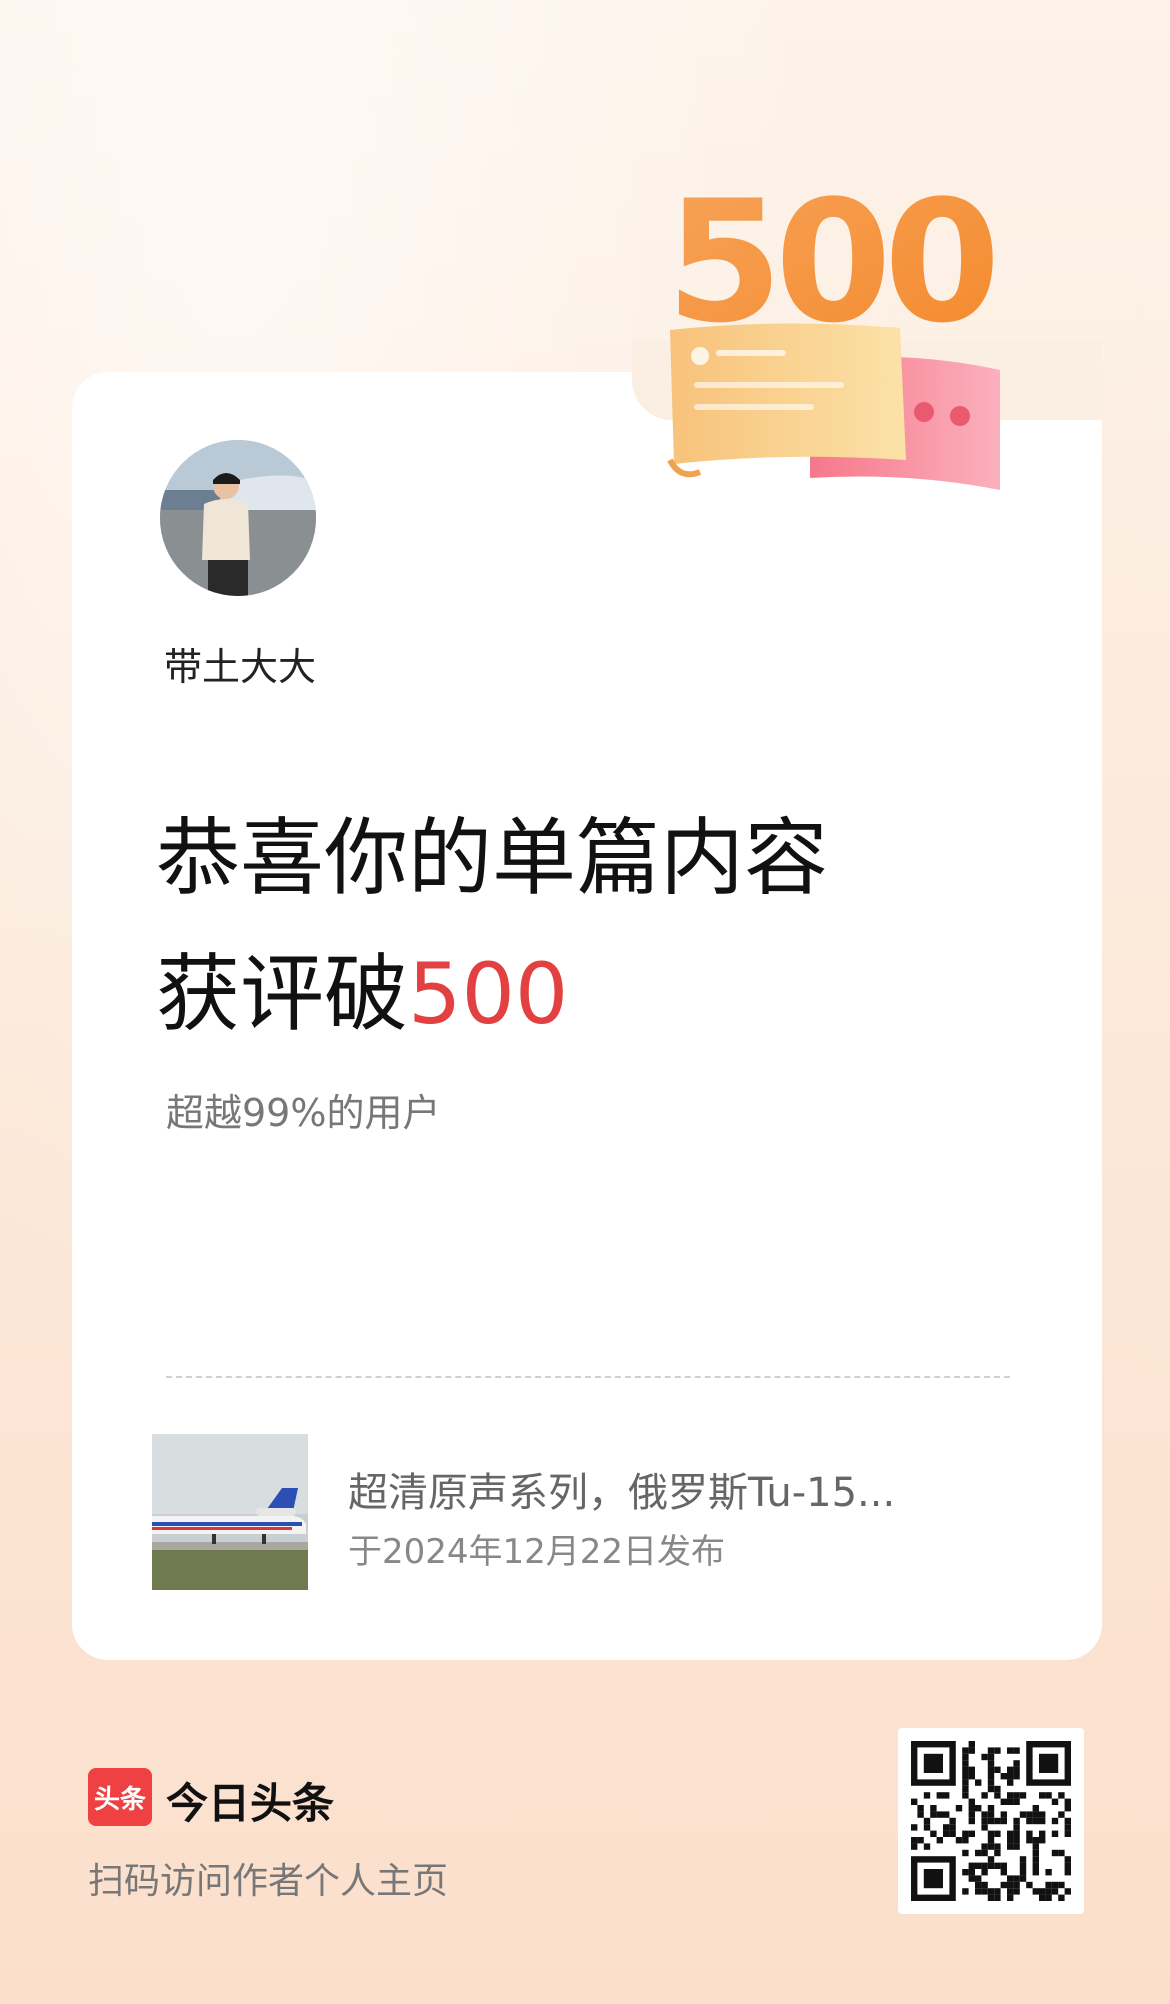 This screenshot has height=2004, width=1170. What do you see at coordinates (492, 858) in the screenshot?
I see `headline-line1: 恭喜你的单篇内容` at bounding box center [492, 858].